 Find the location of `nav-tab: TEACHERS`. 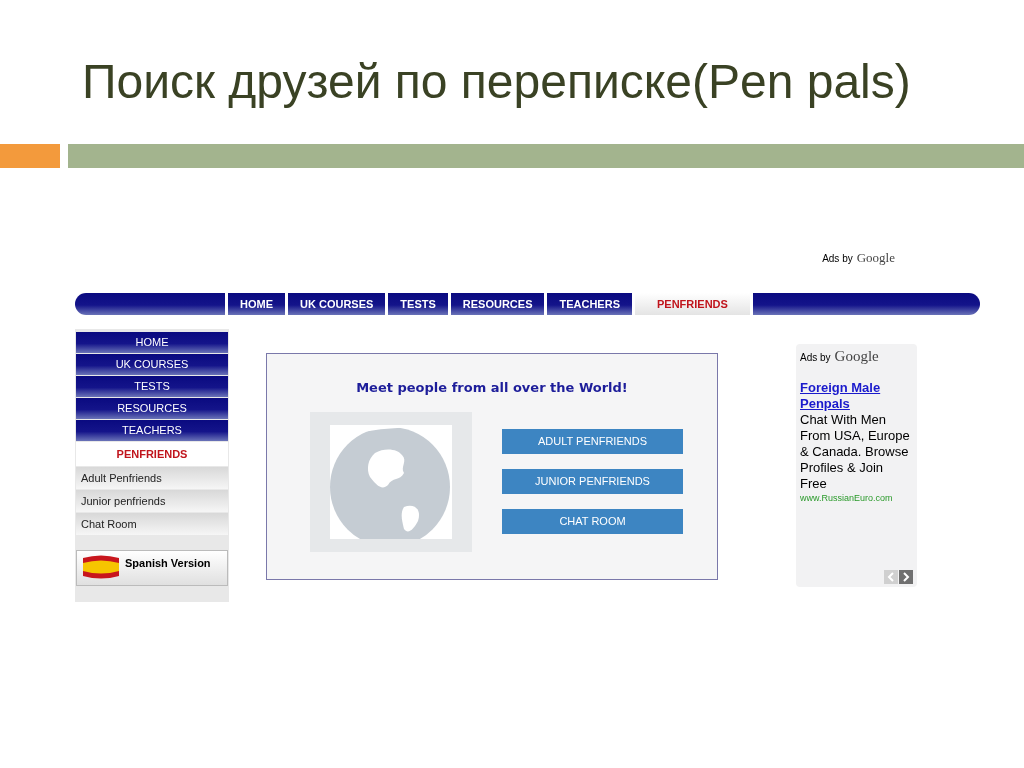

nav-tab: TEACHERS is located at coordinates (589, 304).